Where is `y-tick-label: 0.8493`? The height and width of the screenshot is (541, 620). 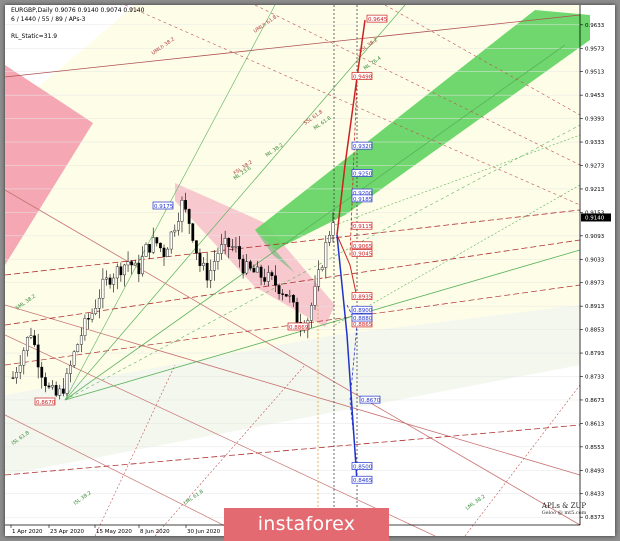 y-tick-label: 0.8493 is located at coordinates (595, 471).